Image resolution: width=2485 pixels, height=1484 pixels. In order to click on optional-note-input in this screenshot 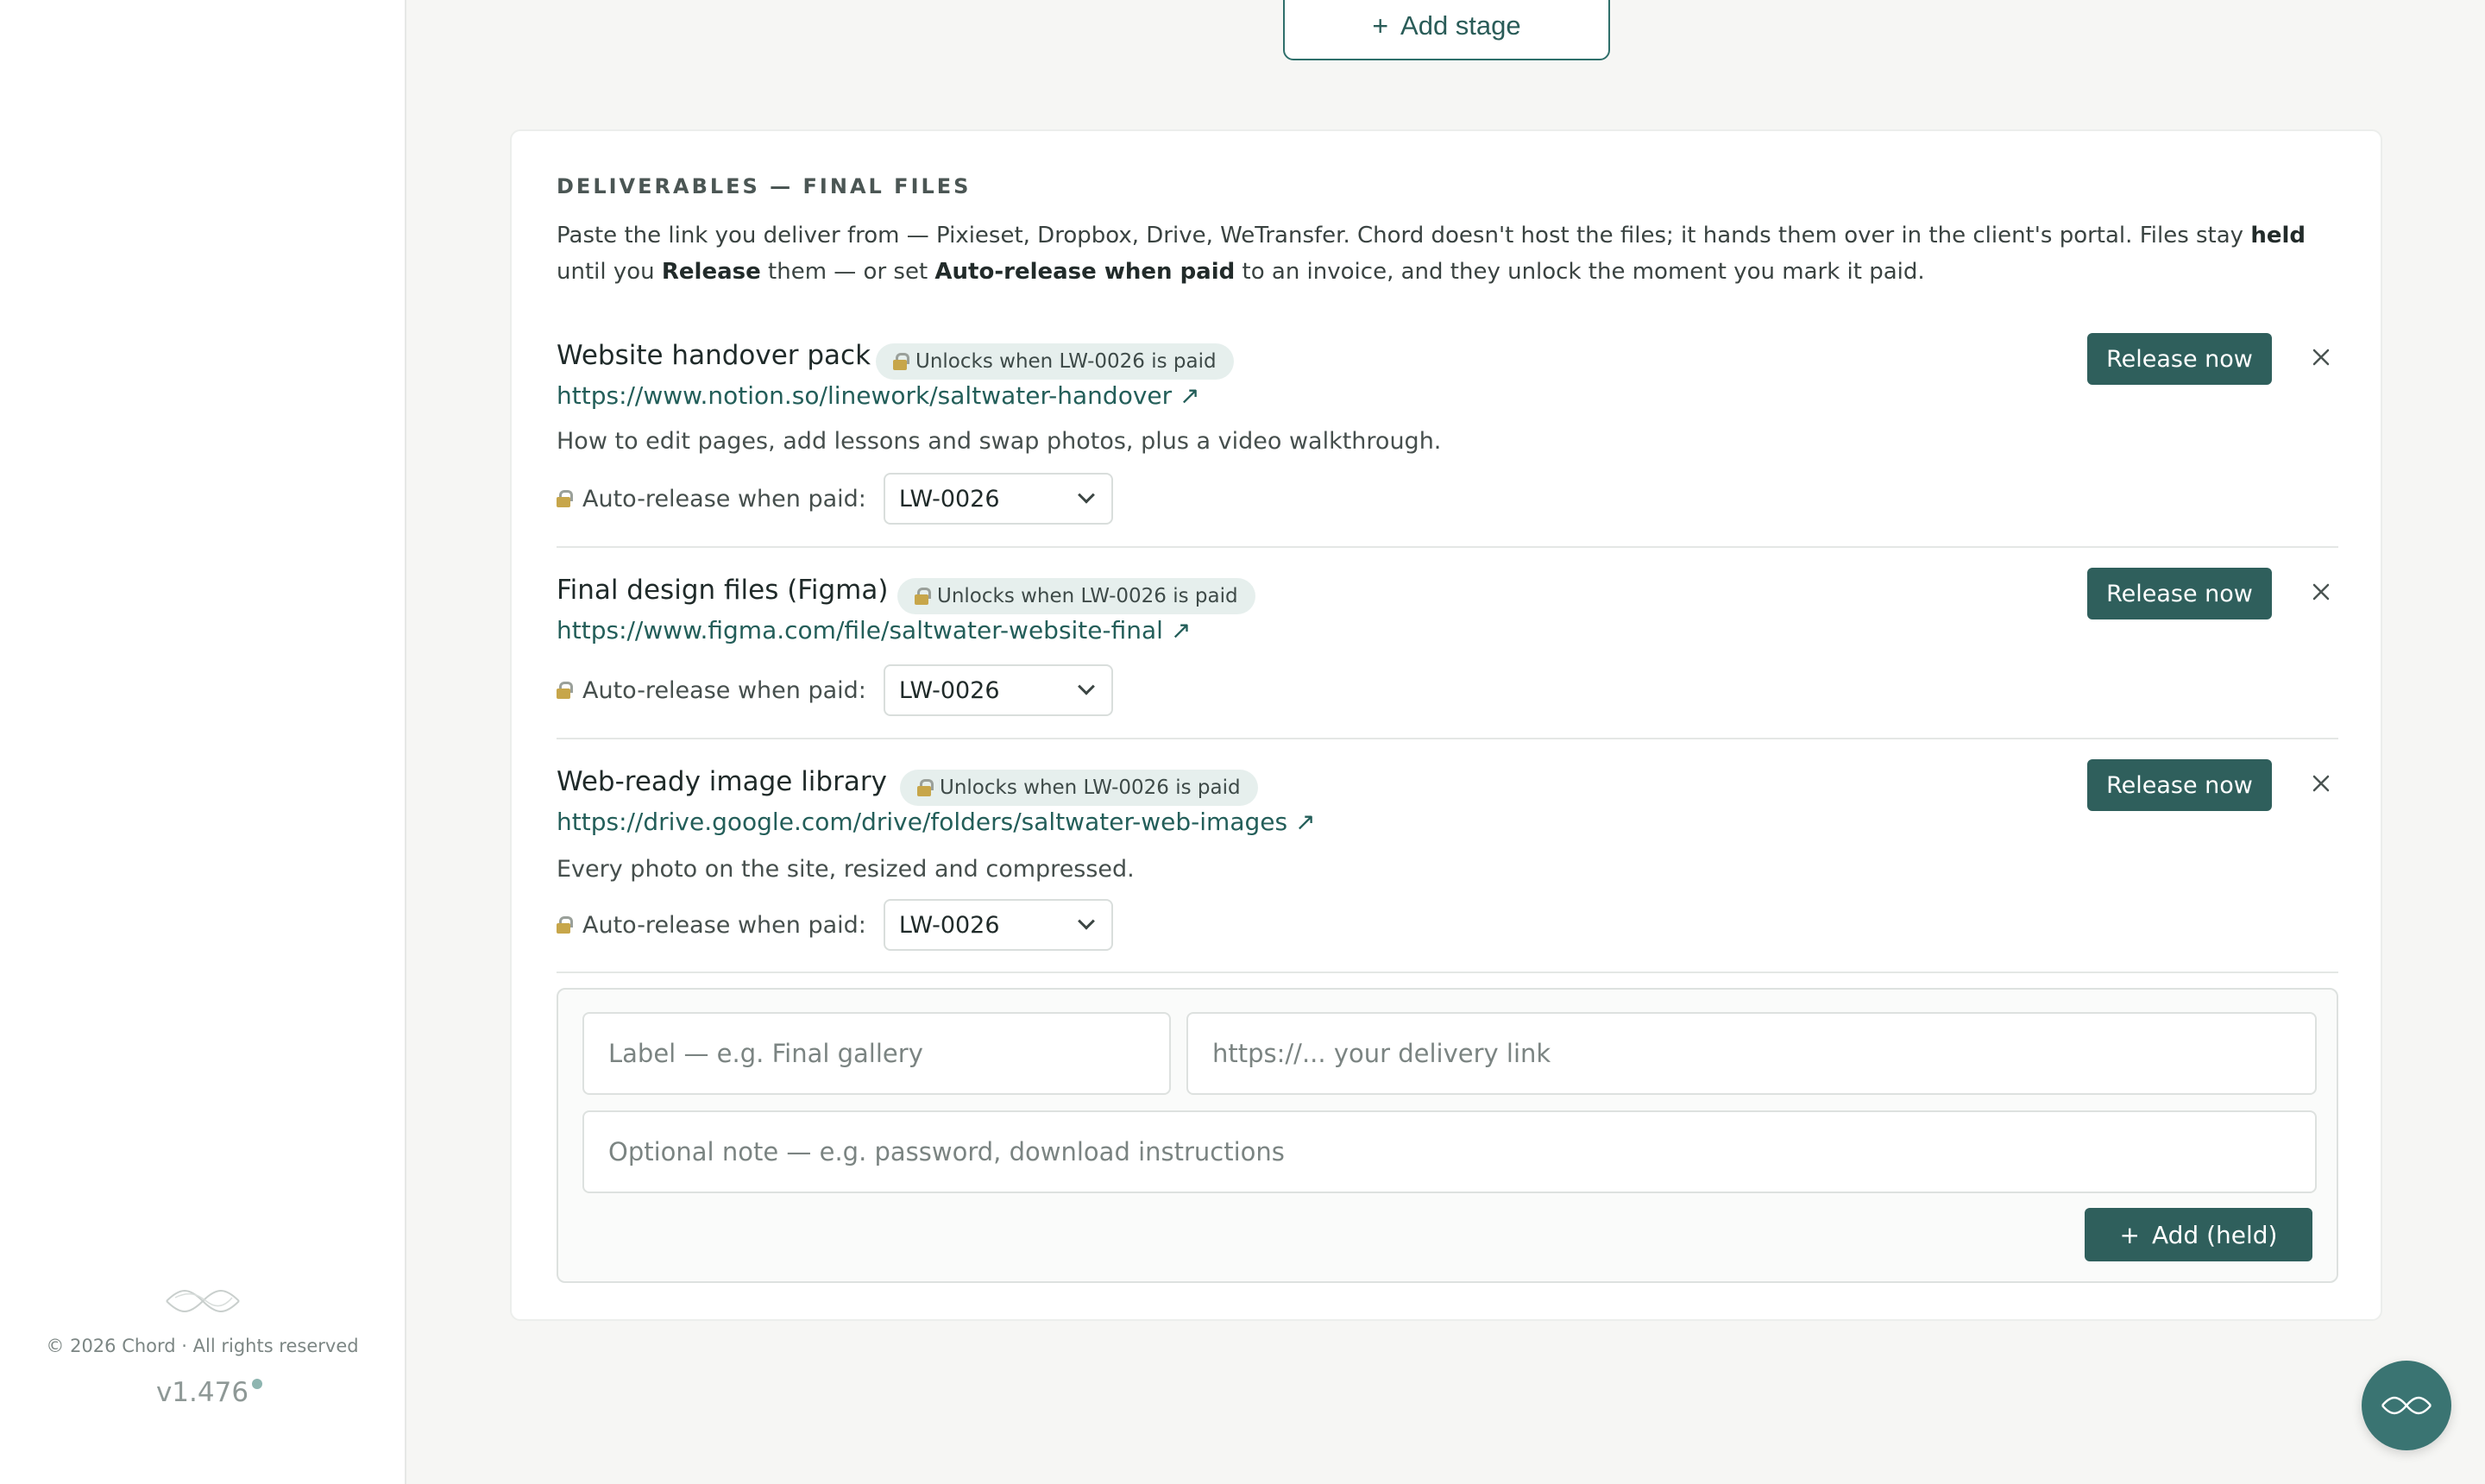, I will do `click(1449, 1152)`.